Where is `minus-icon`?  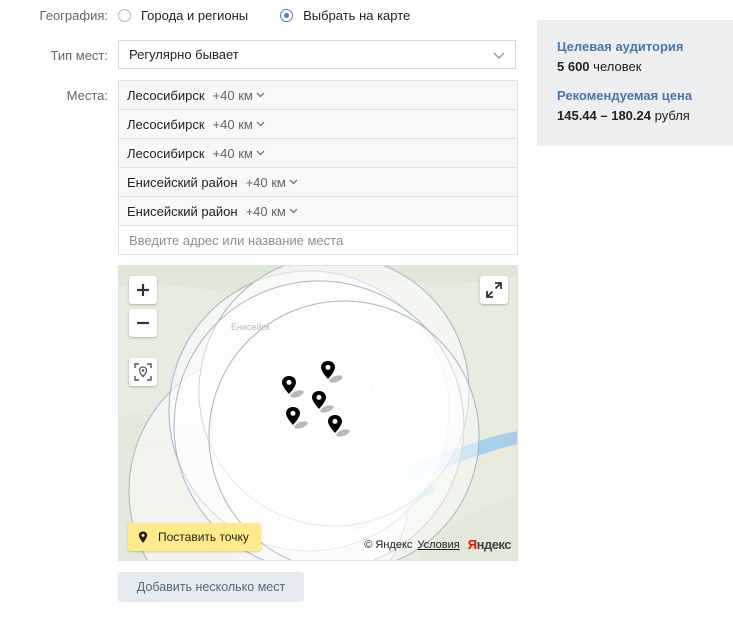
minus-icon is located at coordinates (143, 323).